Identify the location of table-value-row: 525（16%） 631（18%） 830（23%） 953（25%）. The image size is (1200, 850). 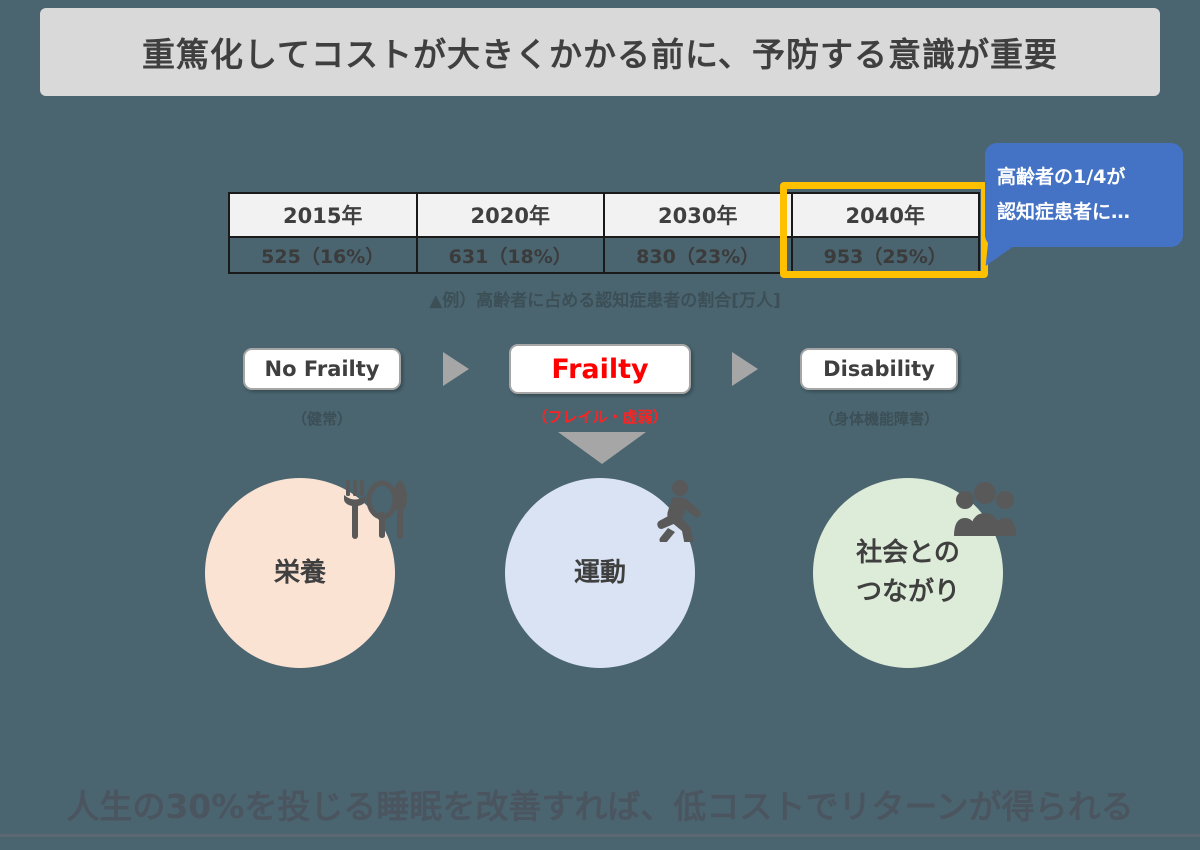
(604, 255).